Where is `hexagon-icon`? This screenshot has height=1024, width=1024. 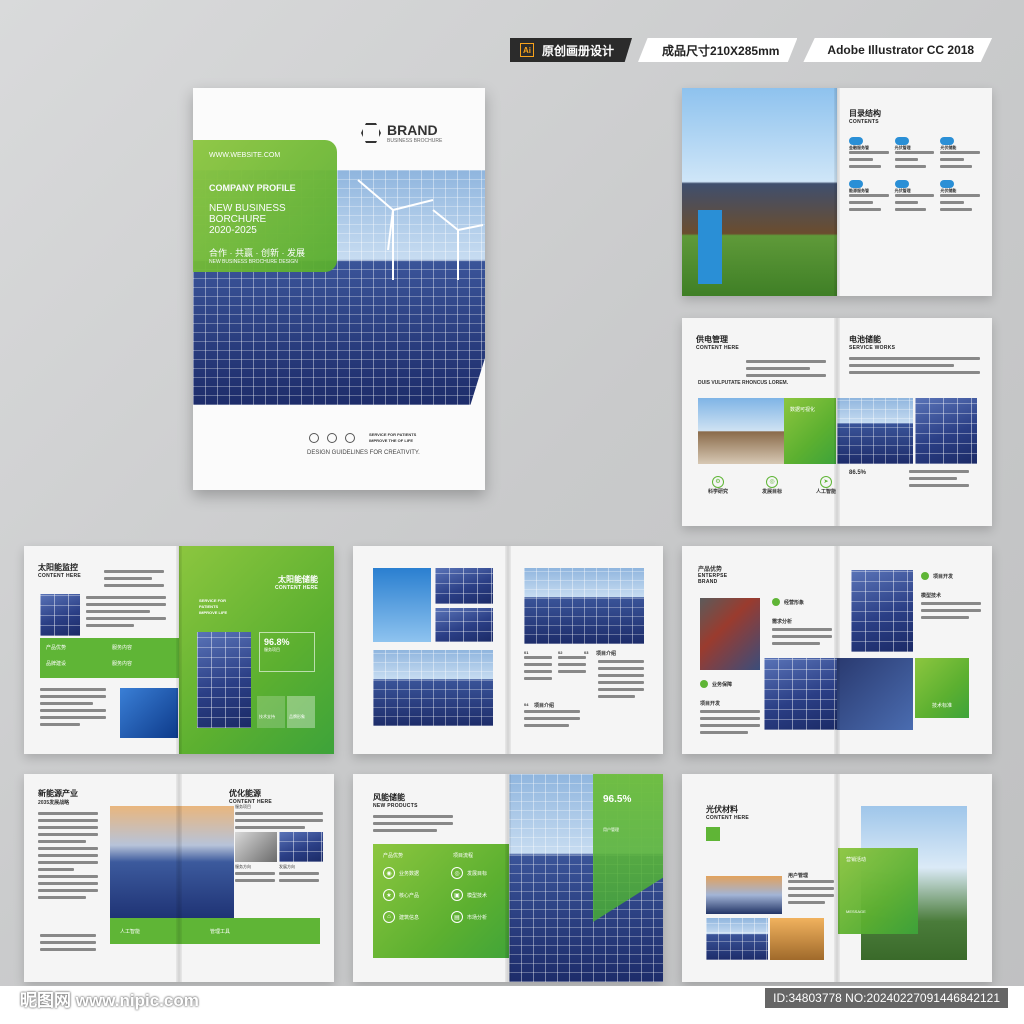 hexagon-icon is located at coordinates (371, 133).